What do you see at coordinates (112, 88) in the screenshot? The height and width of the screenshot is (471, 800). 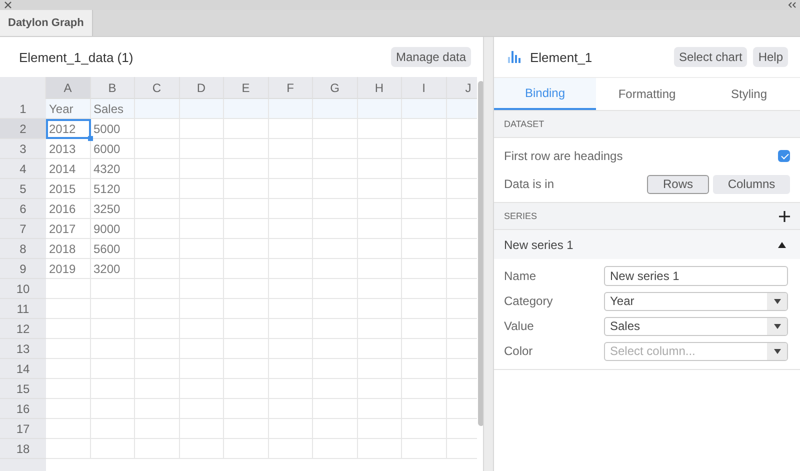 I see `column-header: B` at bounding box center [112, 88].